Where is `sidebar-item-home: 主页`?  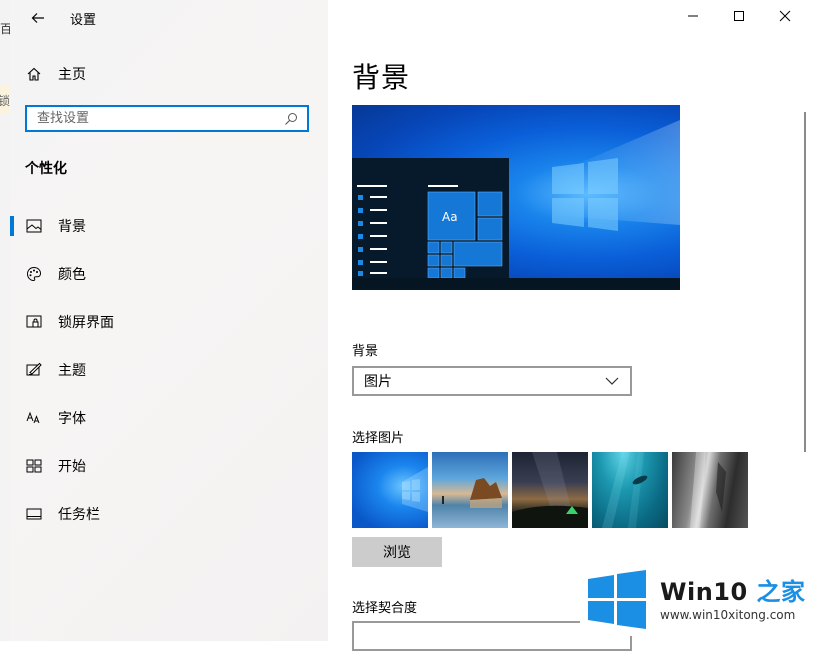 sidebar-item-home: 主页 is located at coordinates (169, 74).